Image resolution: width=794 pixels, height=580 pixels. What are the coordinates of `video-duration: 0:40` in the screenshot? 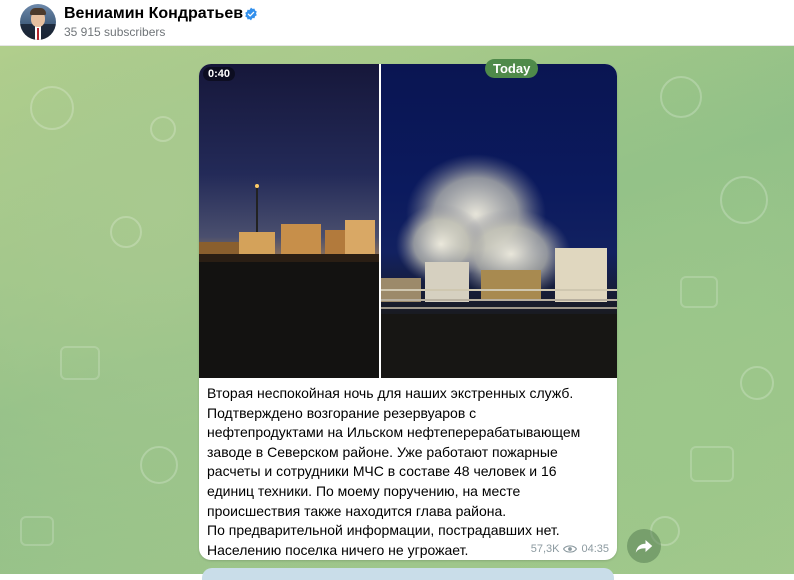 It's located at (219, 74).